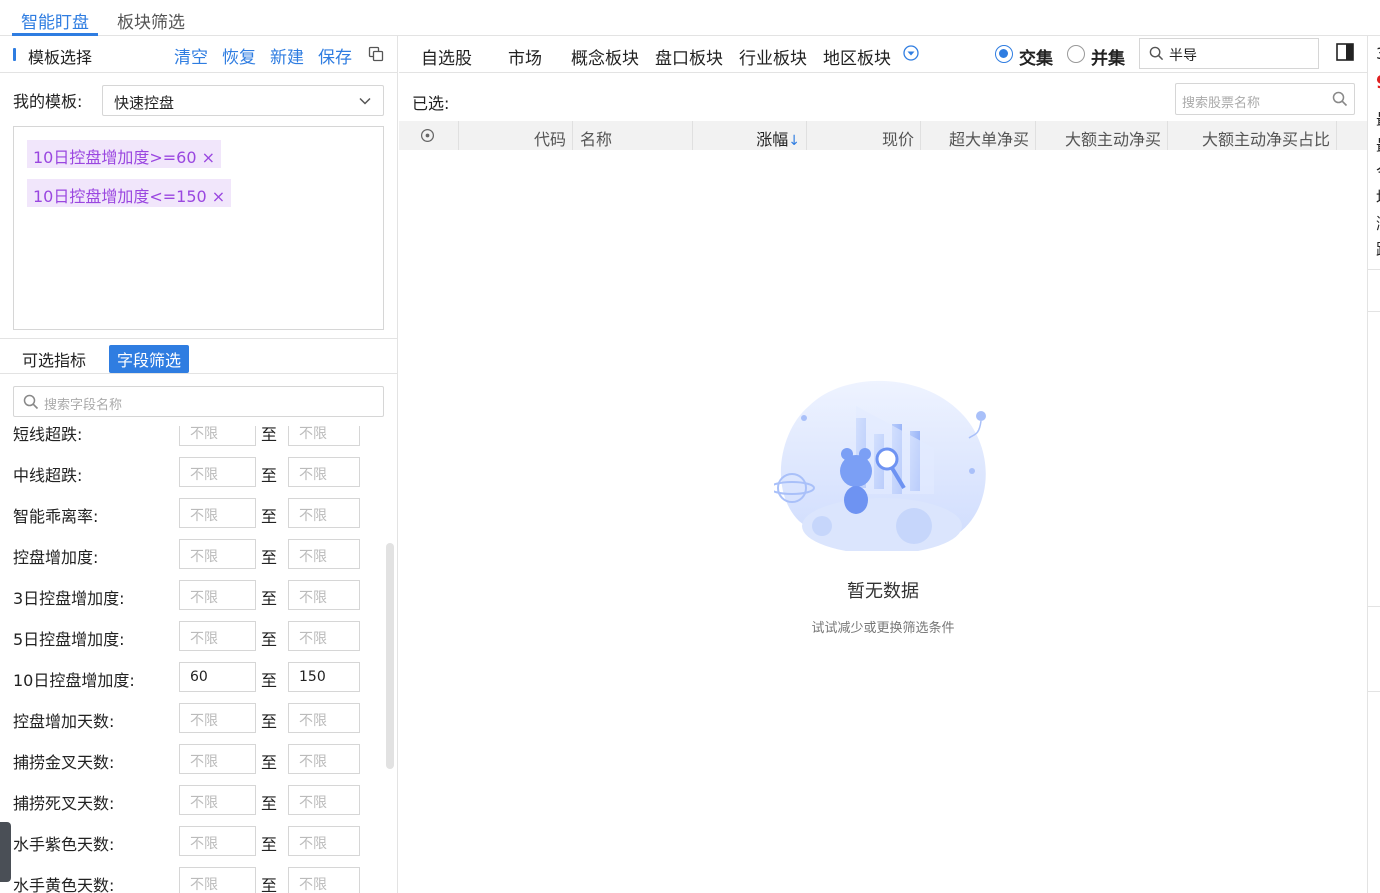 This screenshot has height=893, width=1380. I want to click on intersection-radio, so click(1004, 54).